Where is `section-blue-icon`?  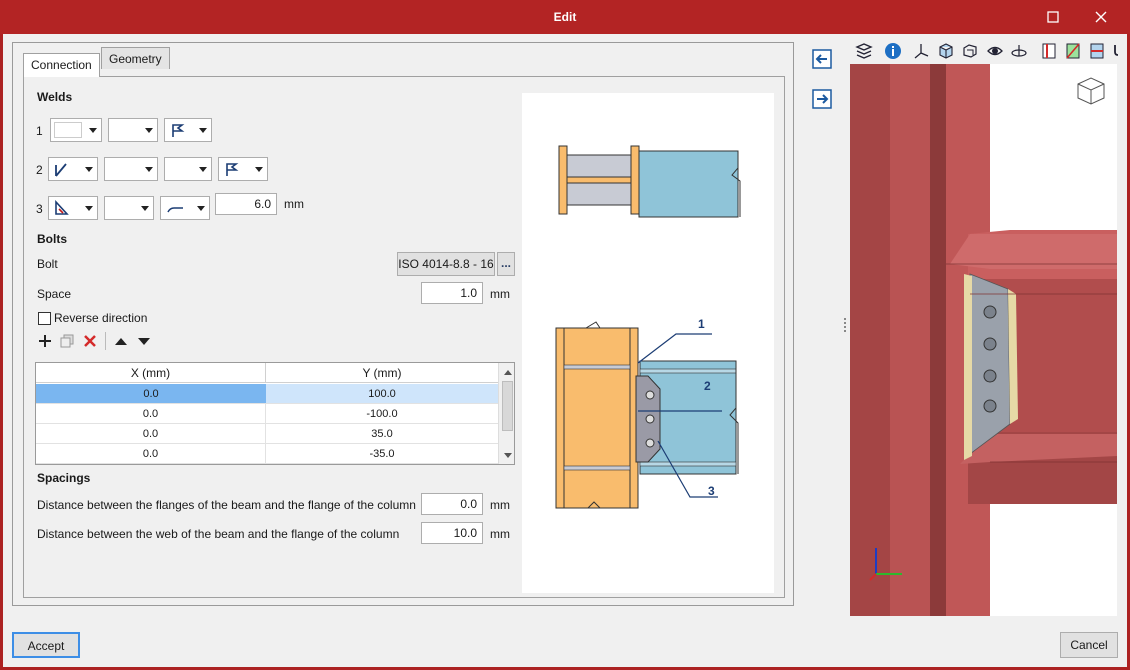 section-blue-icon is located at coordinates (1097, 51).